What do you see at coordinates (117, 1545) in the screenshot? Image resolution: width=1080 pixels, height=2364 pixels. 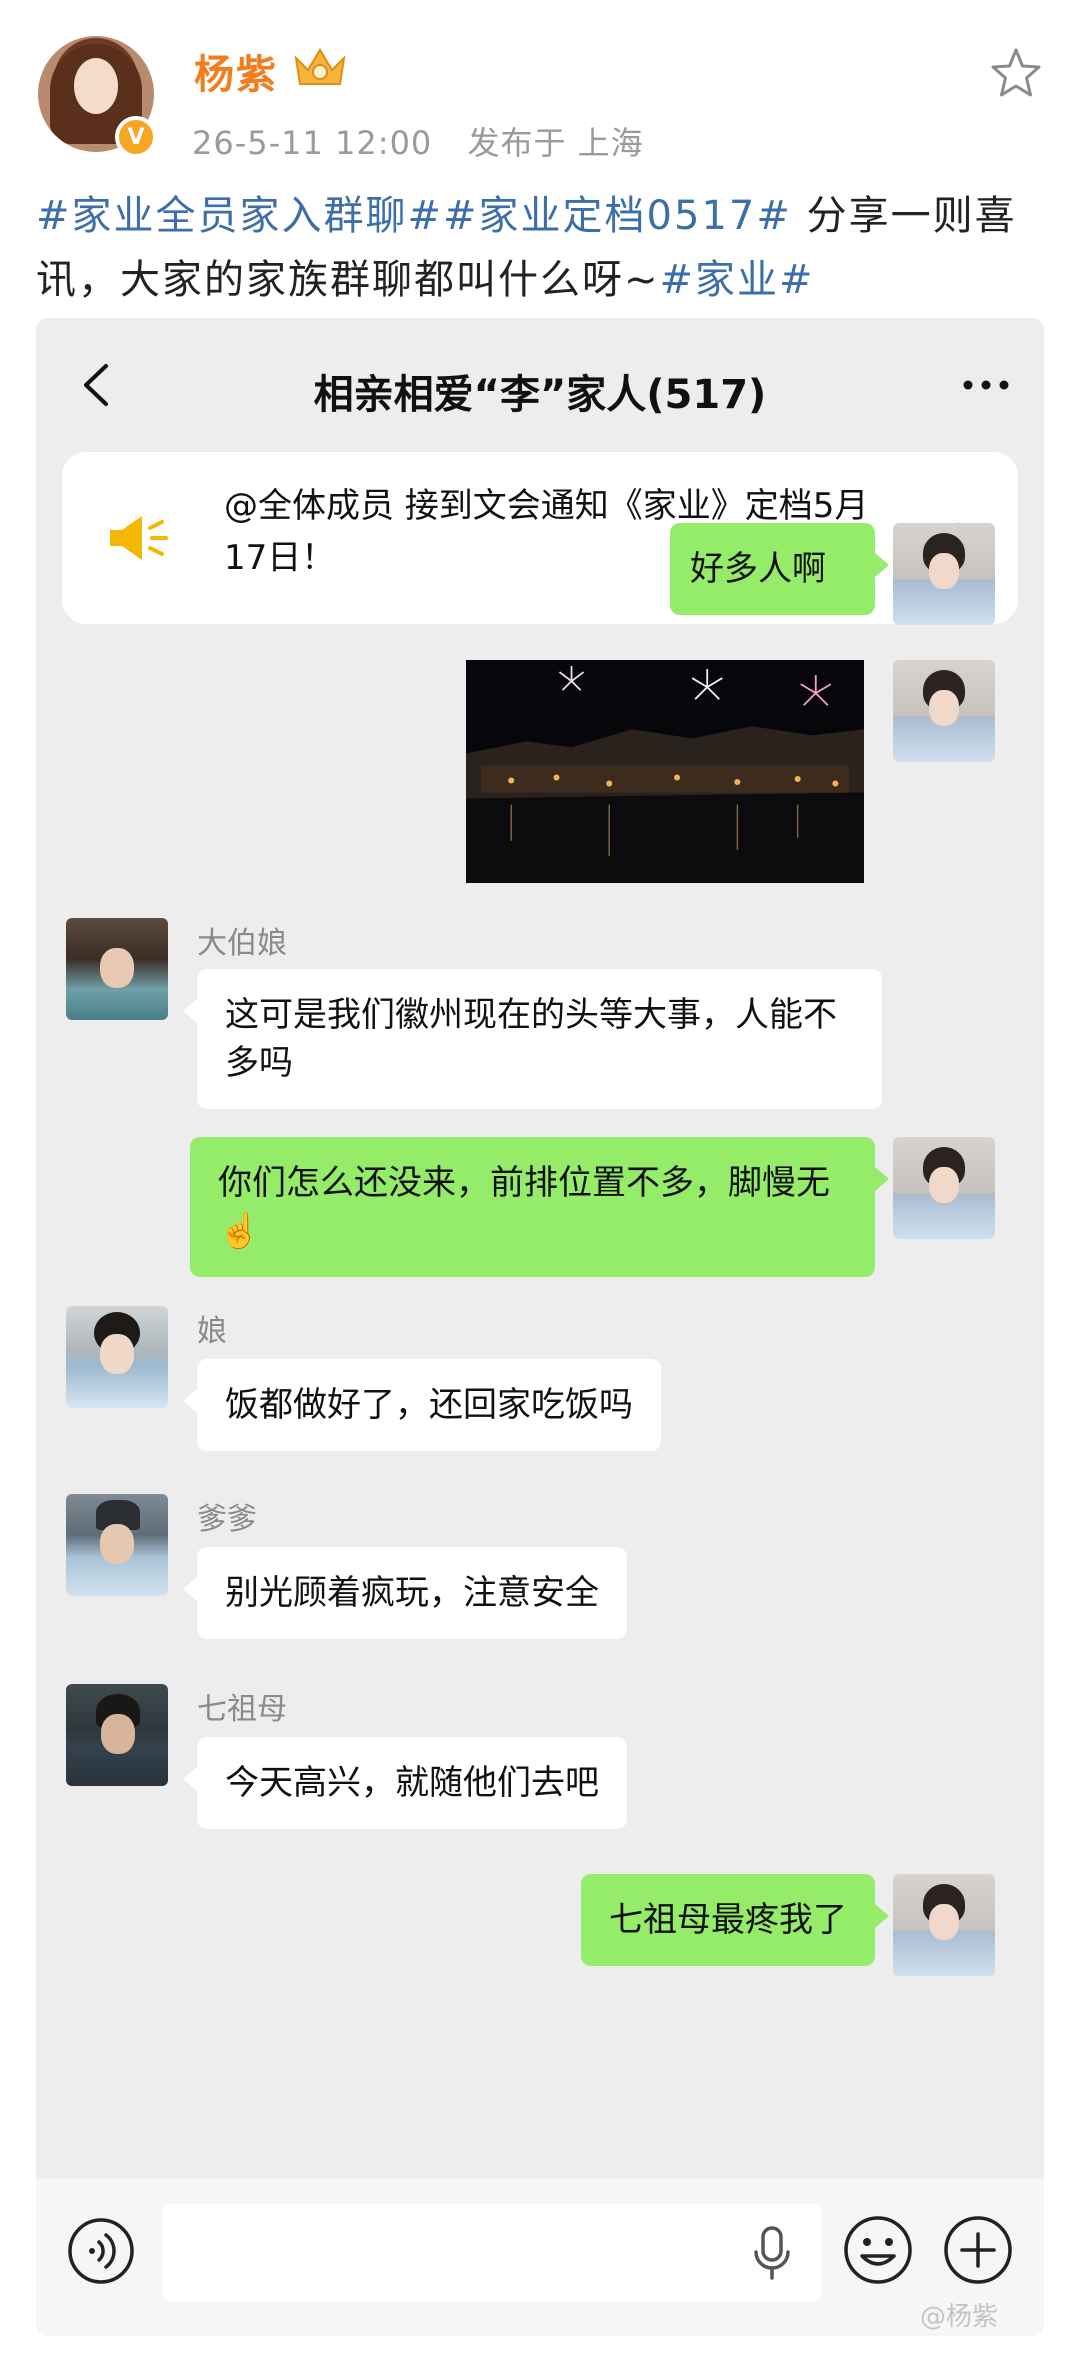 I see `sender-avatar-dad` at bounding box center [117, 1545].